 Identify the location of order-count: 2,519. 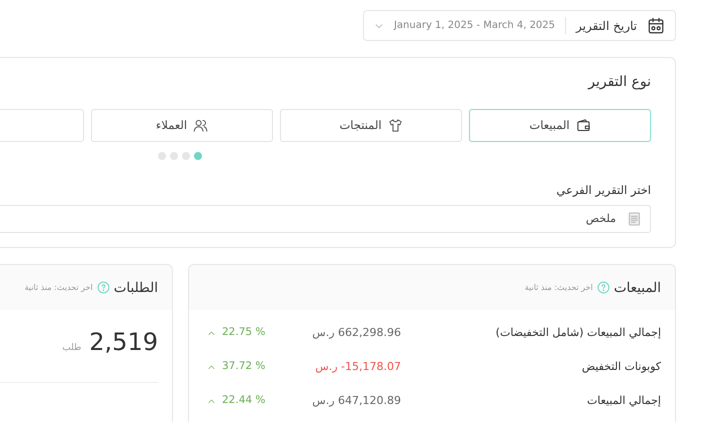
(123, 342).